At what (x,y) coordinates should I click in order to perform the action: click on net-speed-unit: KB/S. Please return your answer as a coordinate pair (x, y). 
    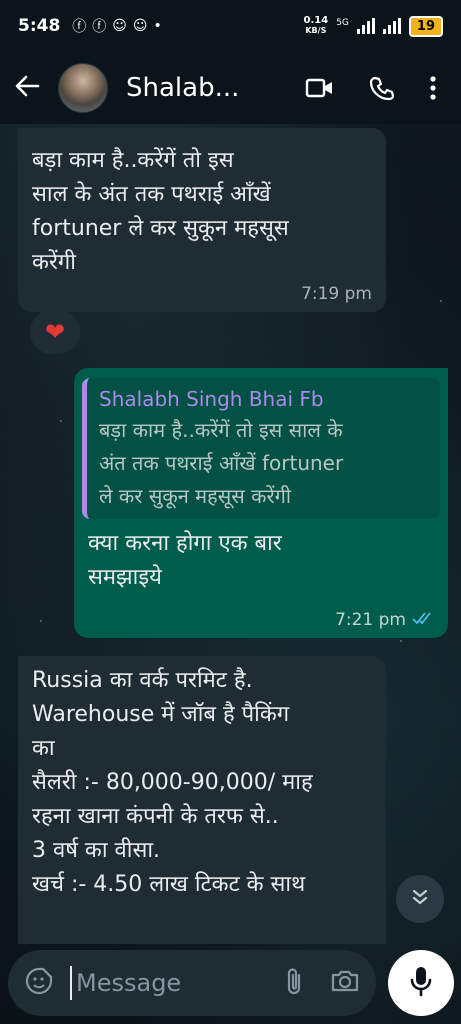
    Looking at the image, I should click on (316, 30).